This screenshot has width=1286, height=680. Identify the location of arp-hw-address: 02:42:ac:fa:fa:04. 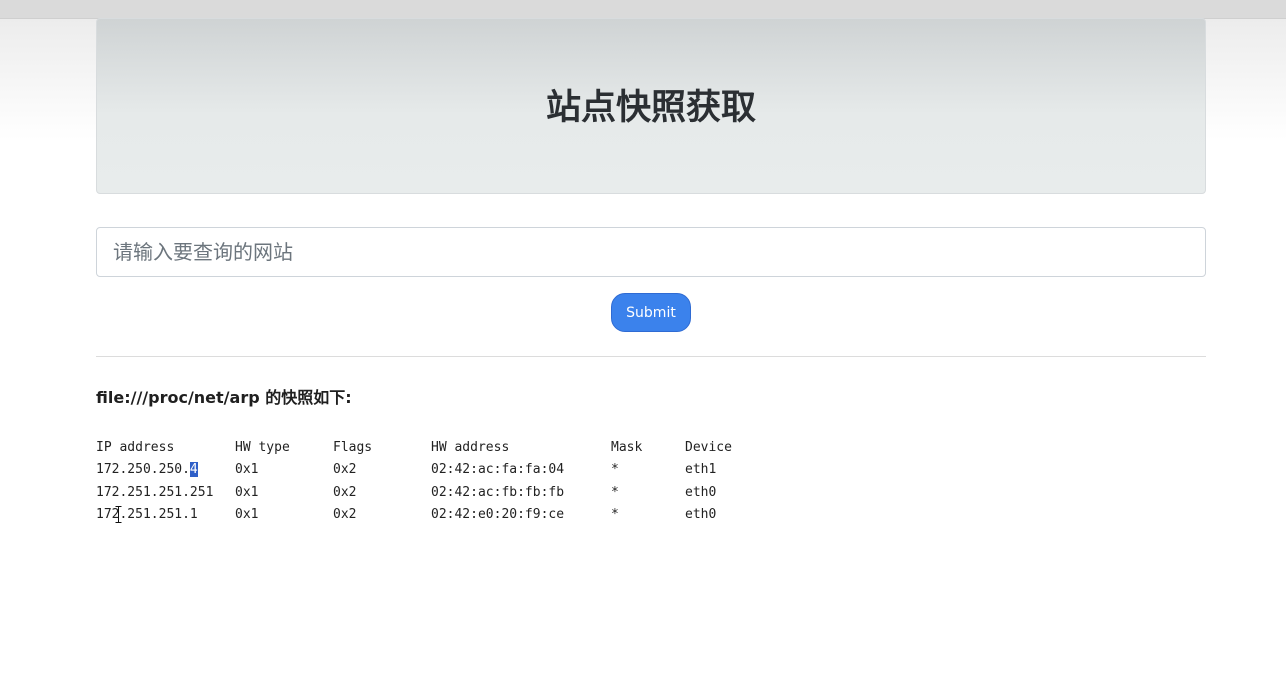
(498, 470).